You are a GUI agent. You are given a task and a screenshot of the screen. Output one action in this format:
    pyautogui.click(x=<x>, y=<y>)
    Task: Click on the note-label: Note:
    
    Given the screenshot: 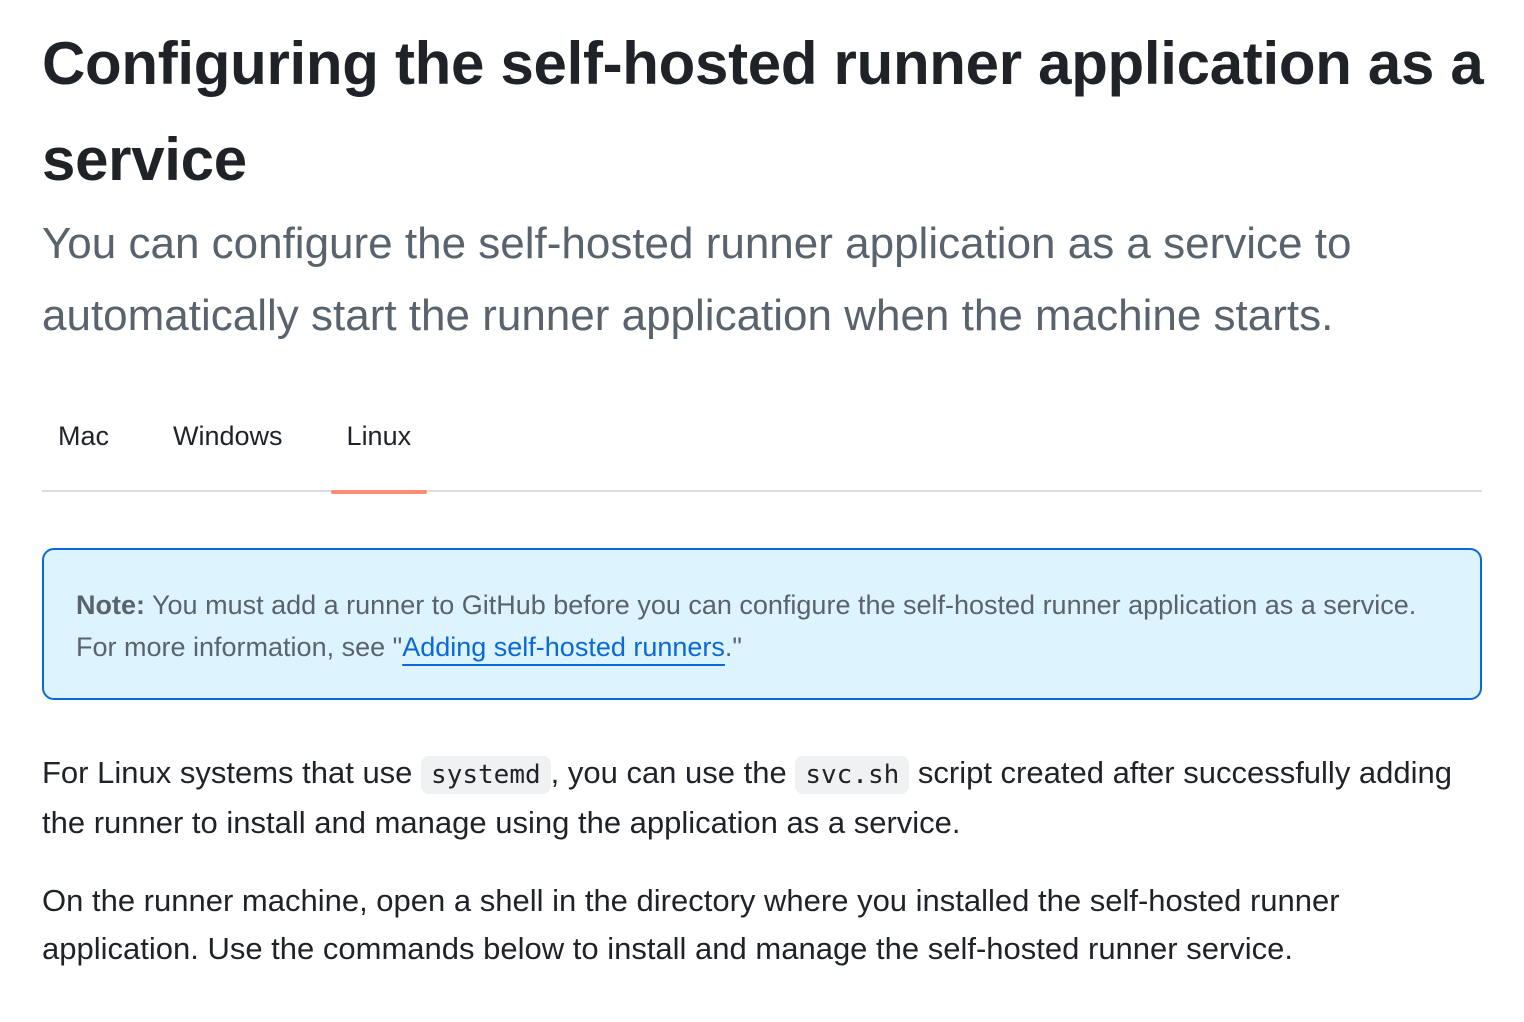 What is the action you would take?
    pyautogui.click(x=110, y=605)
    